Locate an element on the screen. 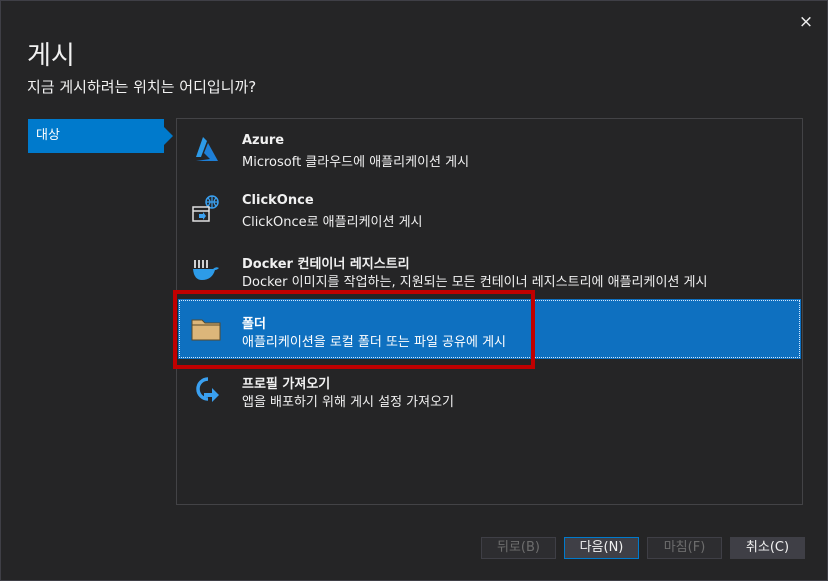 The width and height of the screenshot is (828, 581). target-option-azure: Azure Microsoft 클라우드에 애플리케이션 게시 is located at coordinates (489, 149).